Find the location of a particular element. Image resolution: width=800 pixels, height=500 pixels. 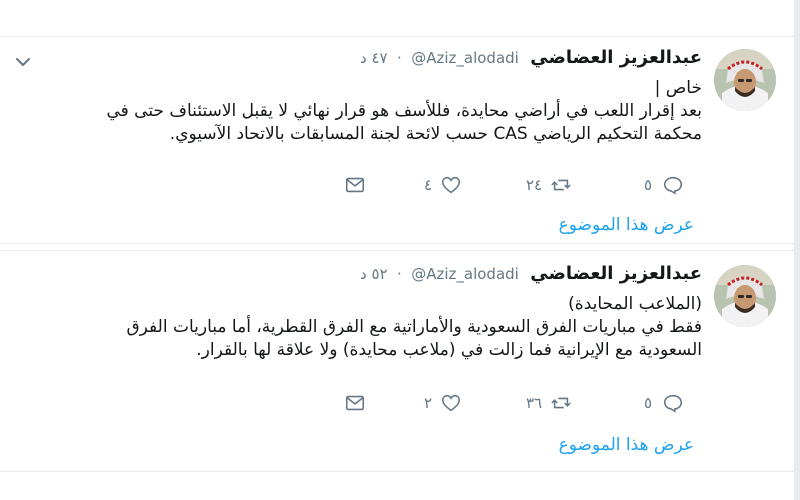

like-count: ٢ is located at coordinates (428, 403).